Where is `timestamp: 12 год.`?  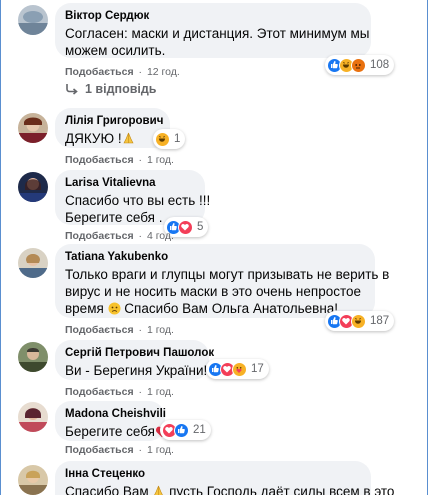 timestamp: 12 год. is located at coordinates (163, 72).